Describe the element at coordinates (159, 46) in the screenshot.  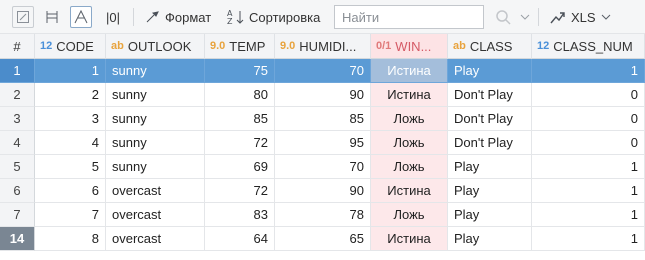
I see `column-name: OUTLOOK` at that location.